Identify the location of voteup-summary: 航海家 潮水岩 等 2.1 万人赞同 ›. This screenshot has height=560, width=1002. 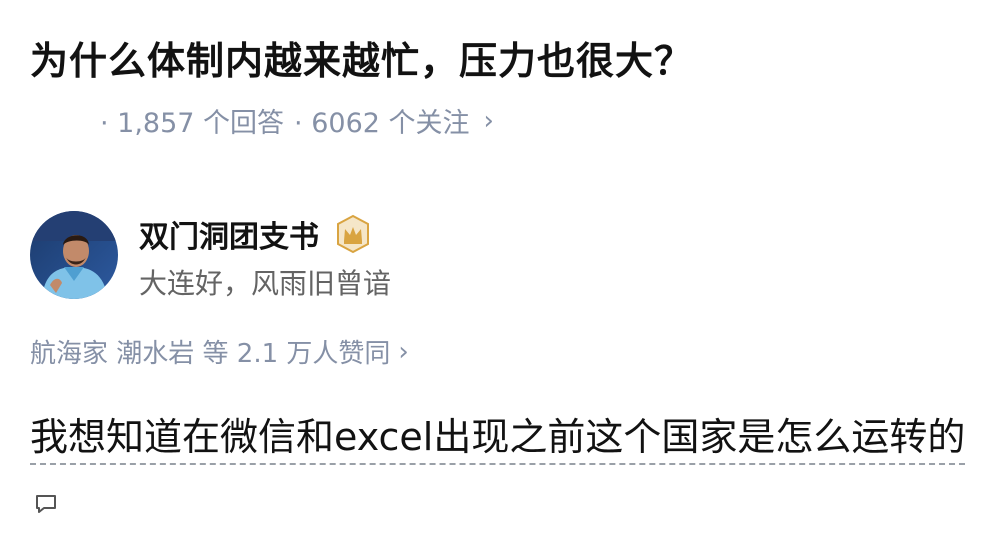
(219, 351).